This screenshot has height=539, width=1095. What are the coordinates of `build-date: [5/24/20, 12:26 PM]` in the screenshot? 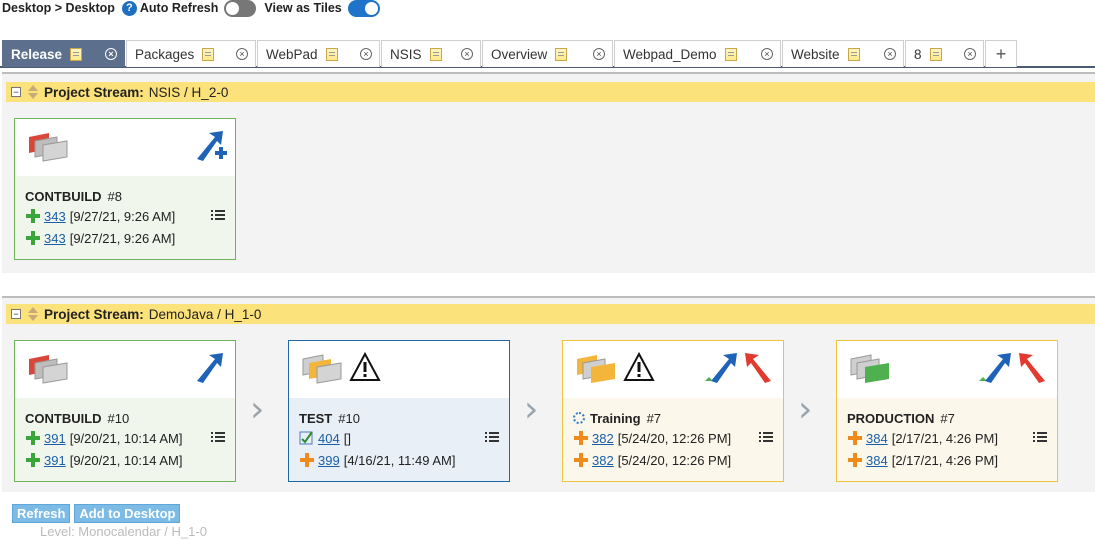 It's located at (674, 438).